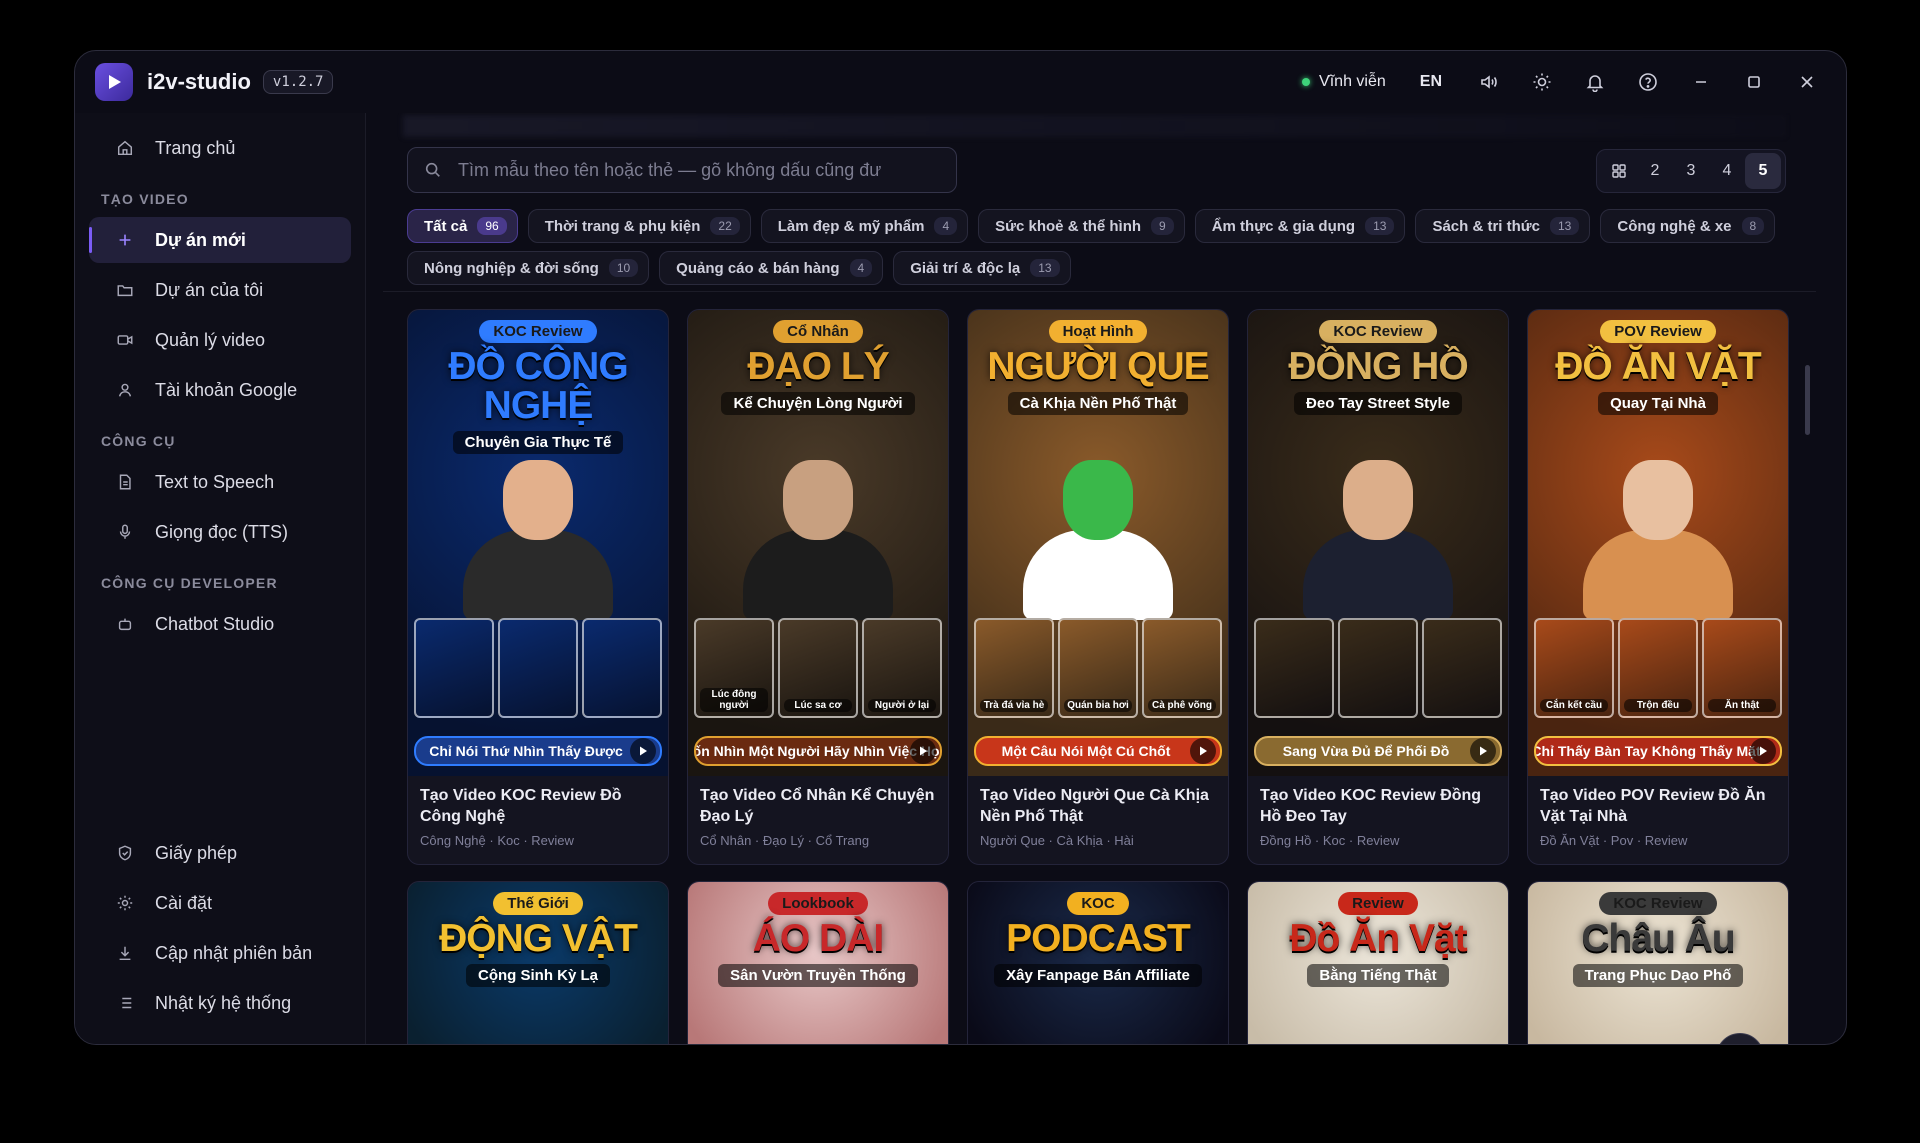 This screenshot has height=1143, width=1920. I want to click on filter-chip-agriculture: Nông nghiệp & đời sống 10, so click(528, 268).